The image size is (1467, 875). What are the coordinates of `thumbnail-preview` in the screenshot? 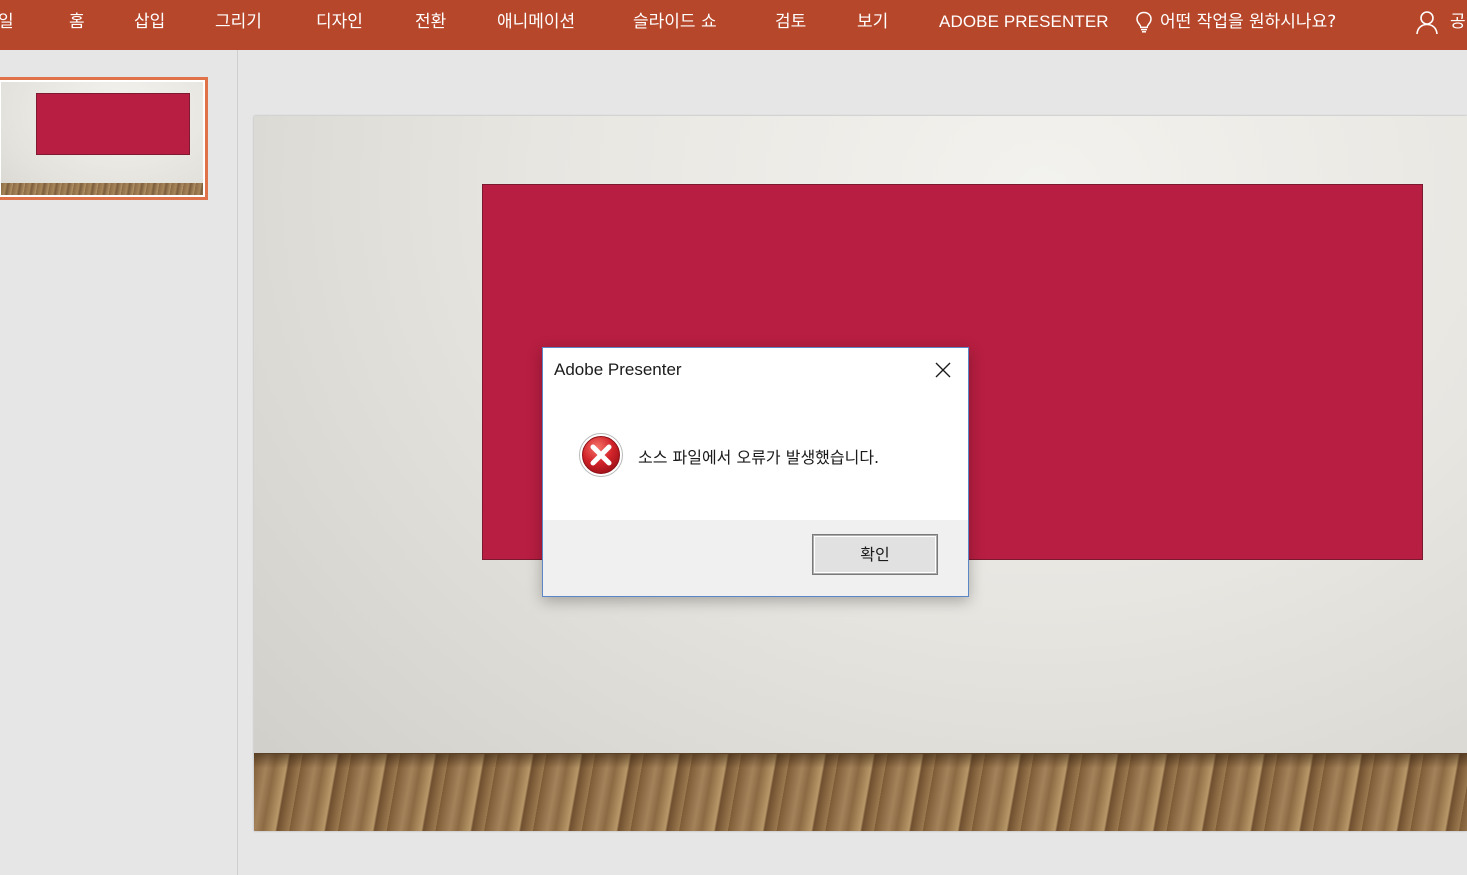 It's located at (102, 138).